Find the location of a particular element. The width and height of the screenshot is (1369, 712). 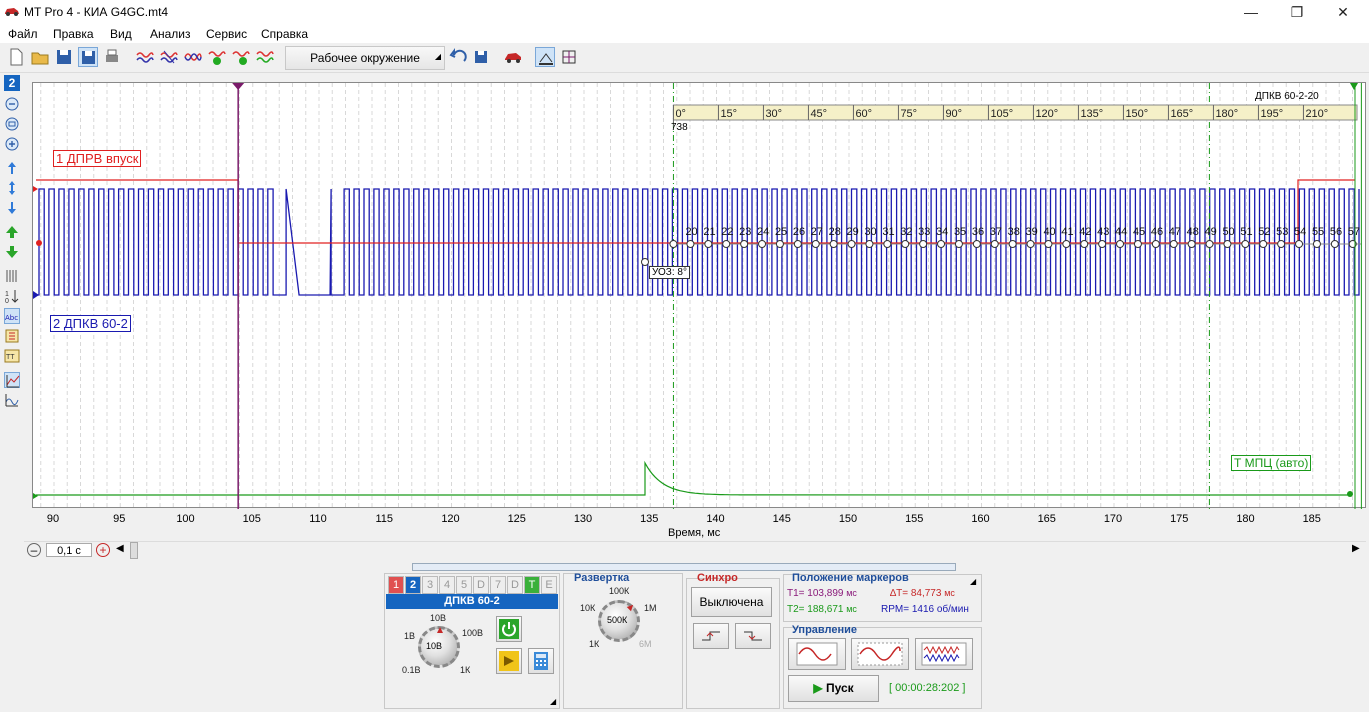

scroll-thumb is located at coordinates (134, 550).